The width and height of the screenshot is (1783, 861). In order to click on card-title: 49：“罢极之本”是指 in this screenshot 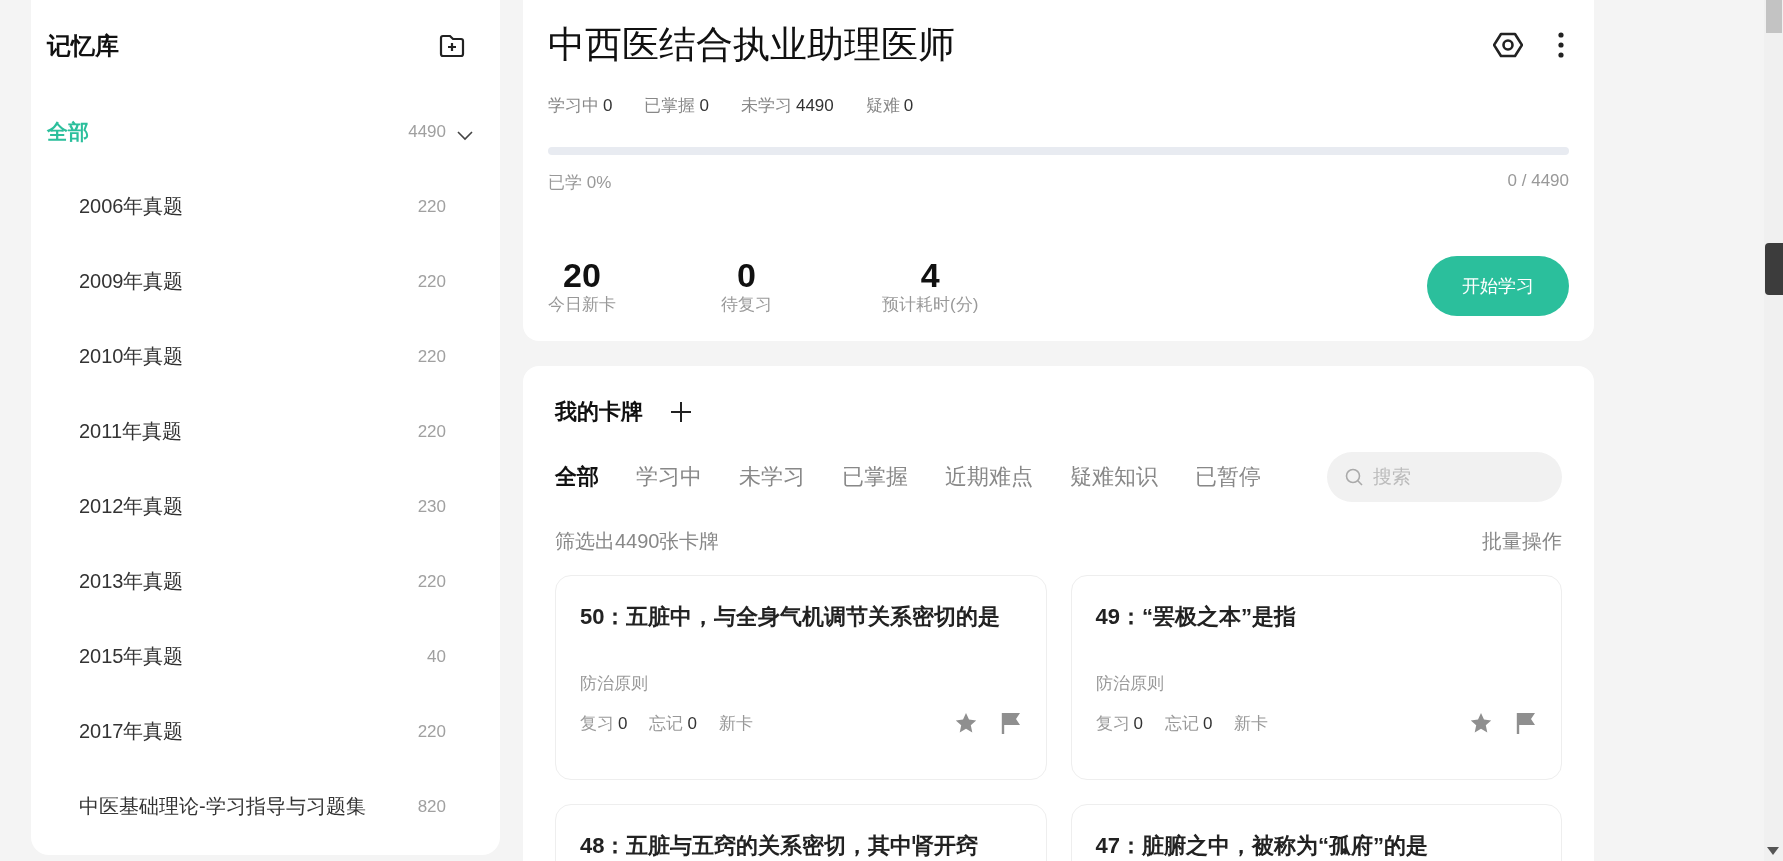, I will do `click(1196, 617)`.